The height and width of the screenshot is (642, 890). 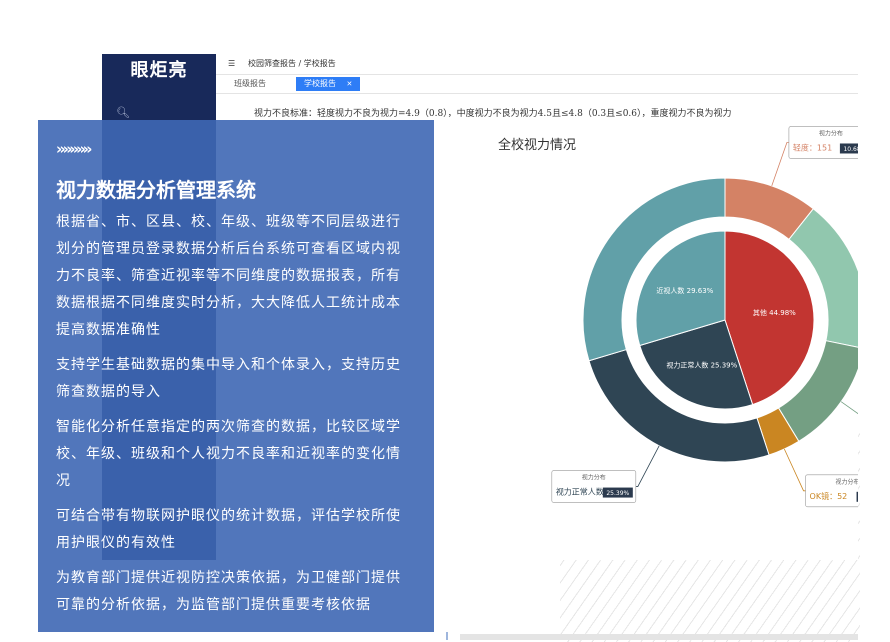 What do you see at coordinates (820, 478) in the screenshot?
I see `slice-tooltip: 视力分布OK镜：523.68%` at bounding box center [820, 478].